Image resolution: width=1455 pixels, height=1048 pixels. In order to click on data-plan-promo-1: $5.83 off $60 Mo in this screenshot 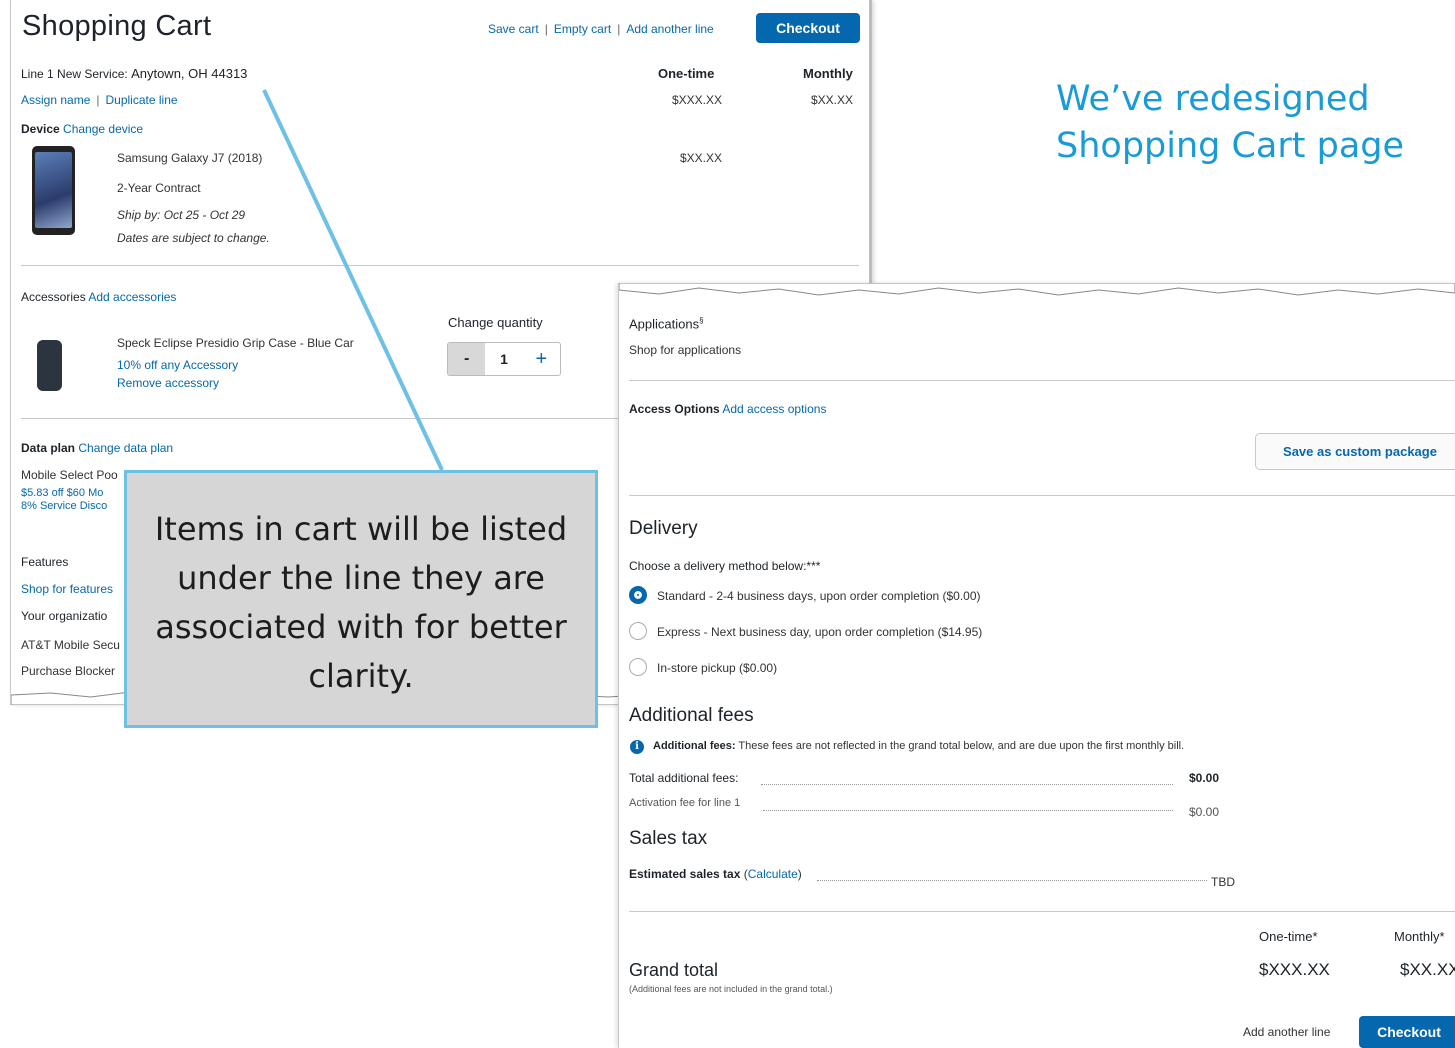, I will do `click(62, 493)`.